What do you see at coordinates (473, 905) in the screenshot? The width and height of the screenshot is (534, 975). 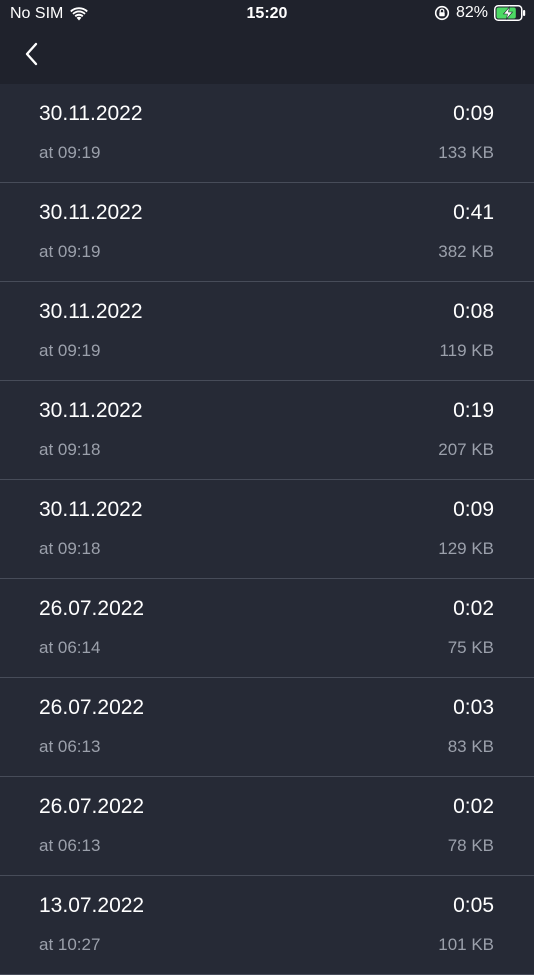 I see `recording-duration: 0:05` at bounding box center [473, 905].